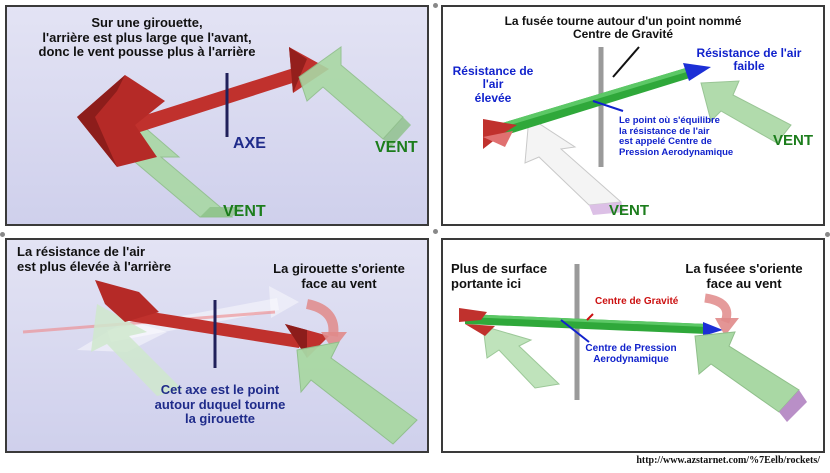  What do you see at coordinates (744, 276) in the screenshot?
I see `orient-label: La fuséee s'oriente face au vent` at bounding box center [744, 276].